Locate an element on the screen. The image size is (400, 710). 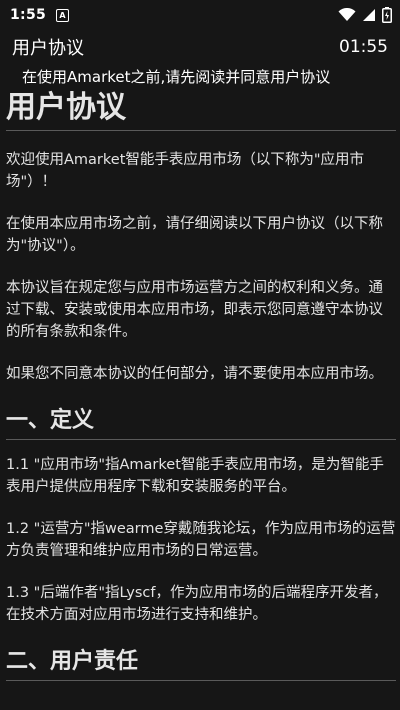
agreement-notice: 在使用Amarket之前,请先阅读并同意用户协议 is located at coordinates (176, 77).